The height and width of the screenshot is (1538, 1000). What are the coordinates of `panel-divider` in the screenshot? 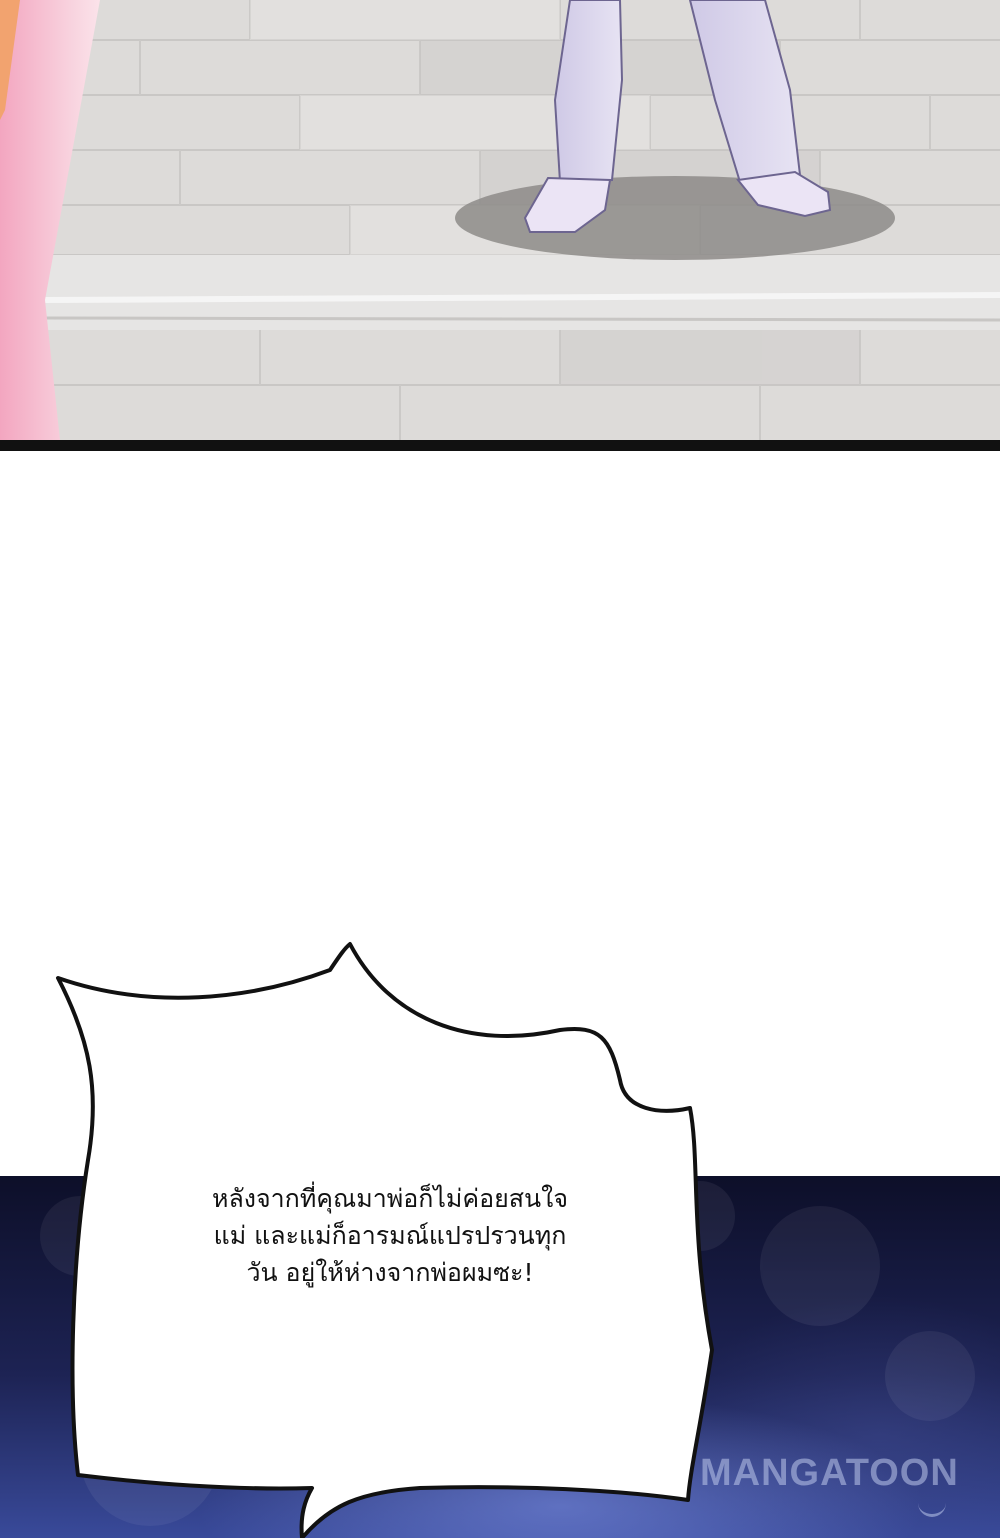 It's located at (500, 445).